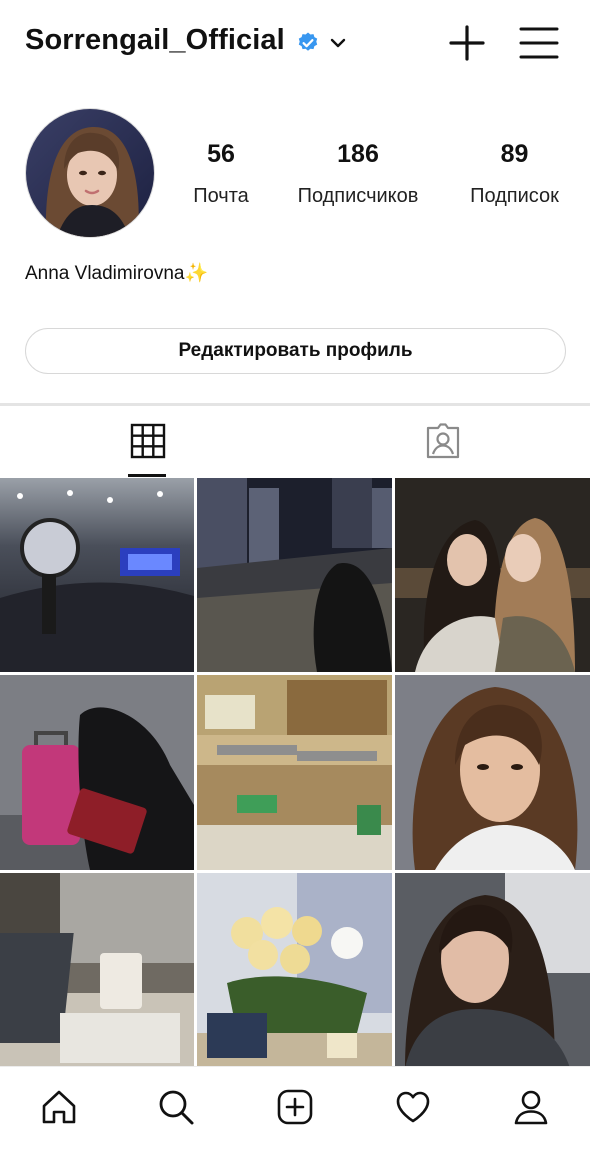  I want to click on tagged-icon, so click(442, 441).